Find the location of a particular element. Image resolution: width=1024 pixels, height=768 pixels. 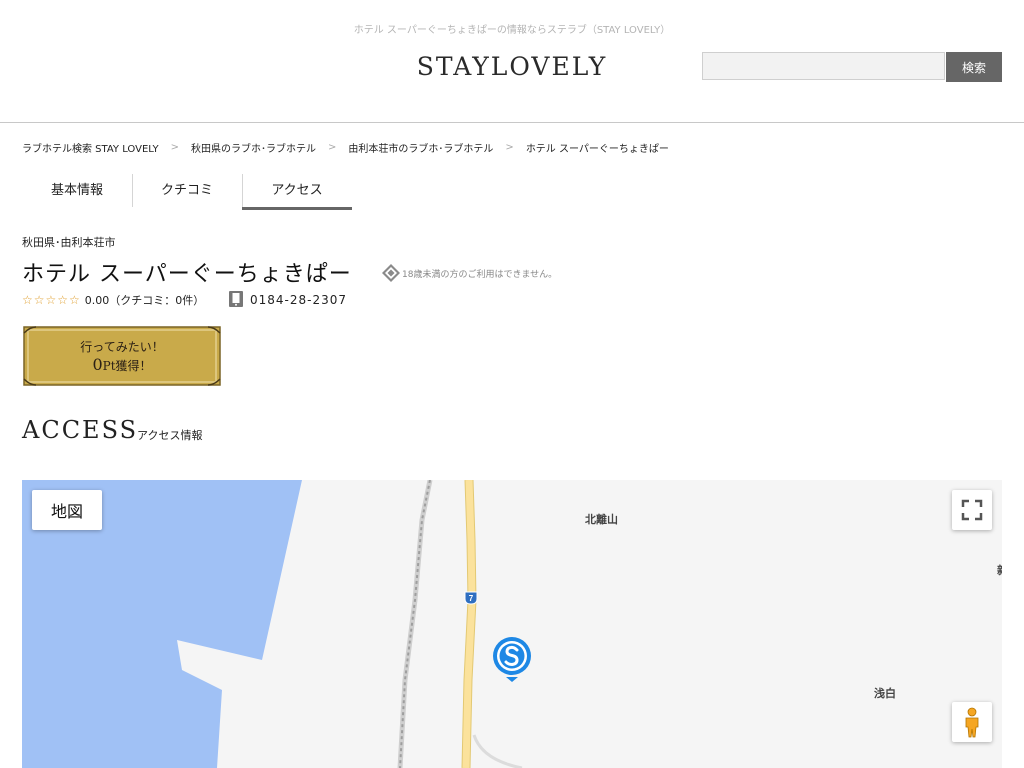

page-title: ホテル スーパーぐーちょきぱー is located at coordinates (187, 274).